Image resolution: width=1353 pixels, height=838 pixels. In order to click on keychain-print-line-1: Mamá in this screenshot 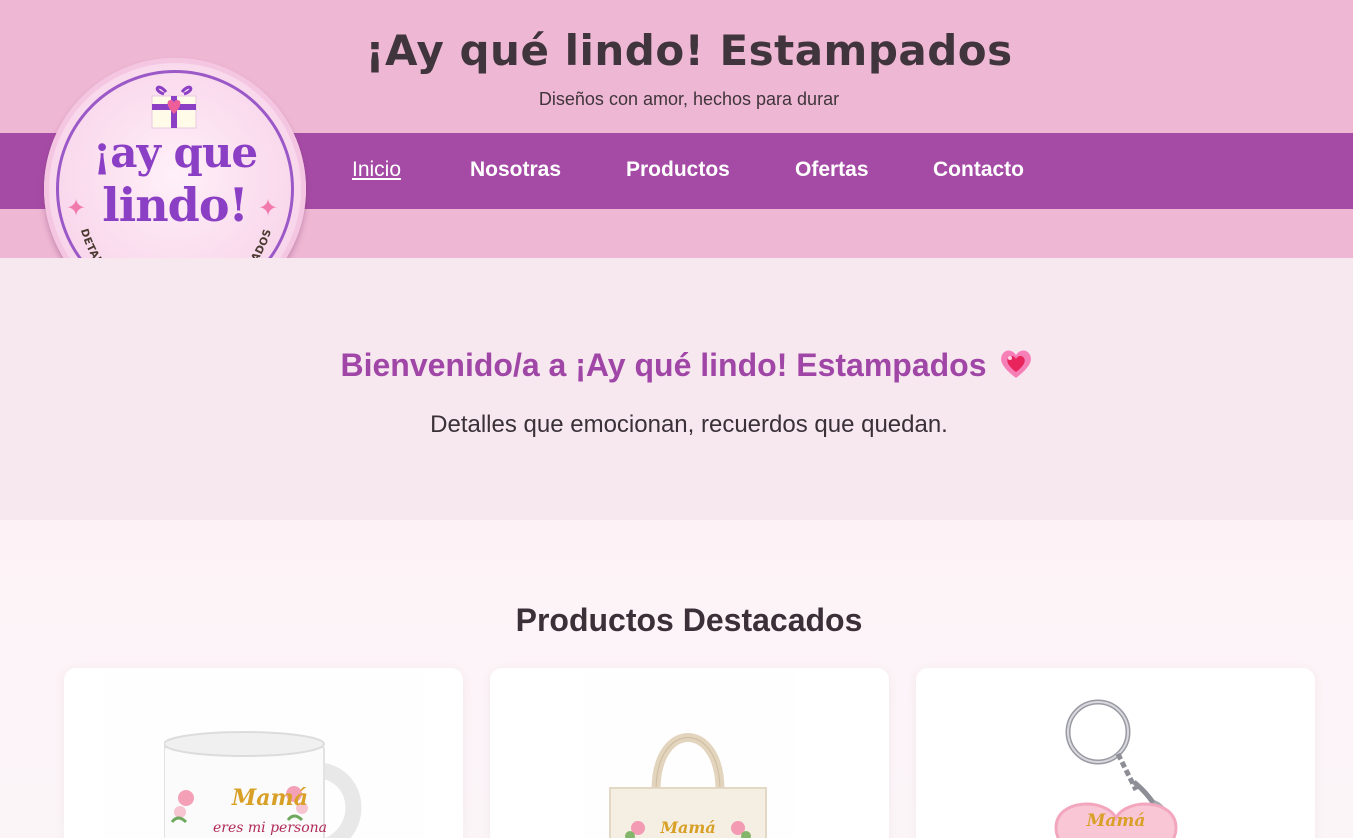, I will do `click(1116, 821)`.